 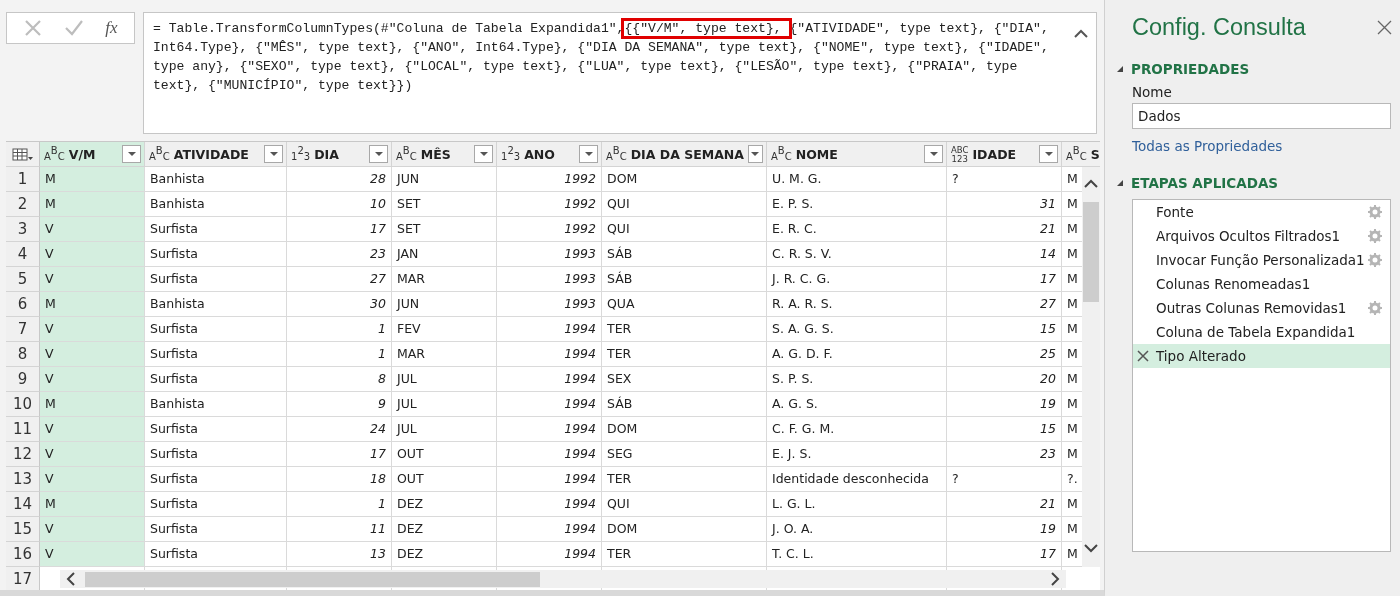 I want to click on step-label: Invocar Função Personalizada1, so click(x=1261, y=260).